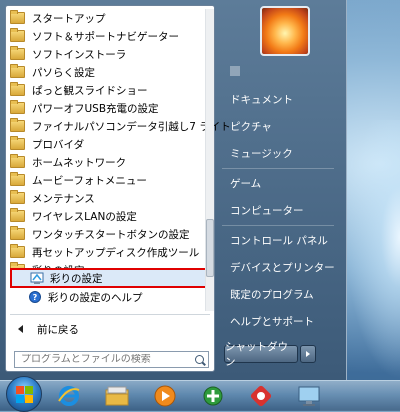 The height and width of the screenshot is (412, 400). What do you see at coordinates (48, 329) in the screenshot?
I see `back-button: 前に戻る` at bounding box center [48, 329].